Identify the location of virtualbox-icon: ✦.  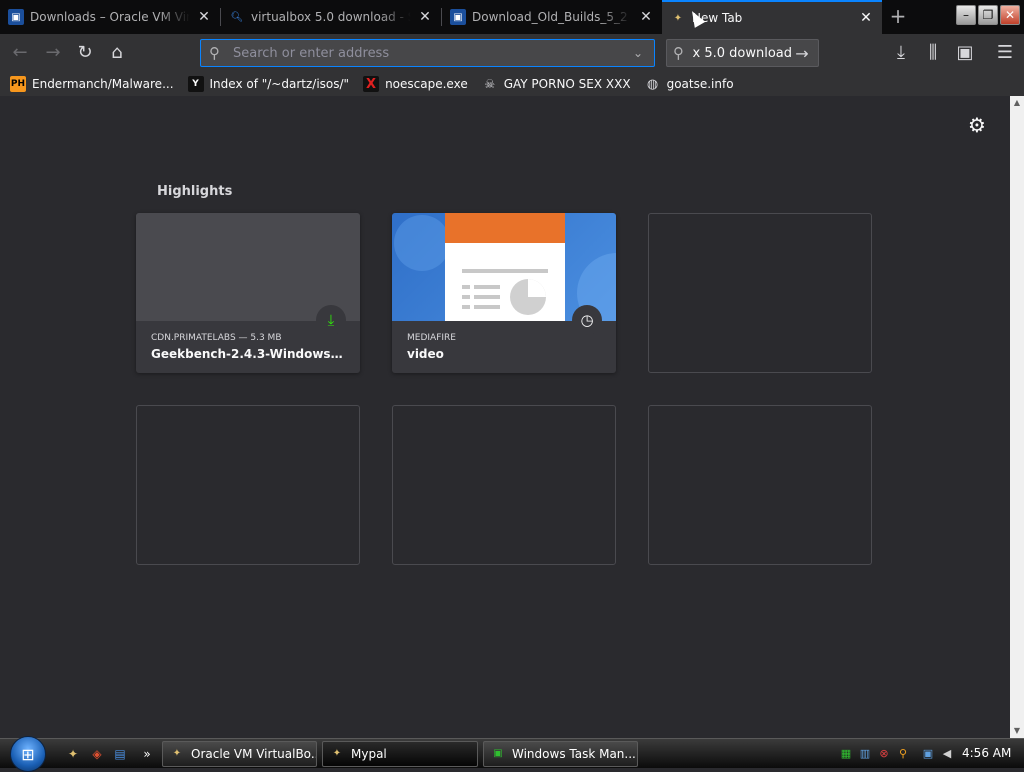
(177, 753).